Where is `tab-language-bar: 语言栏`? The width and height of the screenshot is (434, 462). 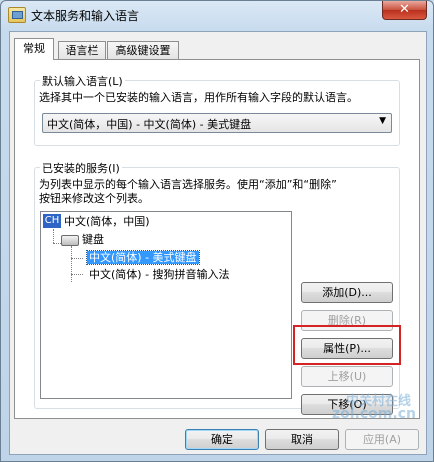 tab-language-bar: 语言栏 is located at coordinates (82, 50).